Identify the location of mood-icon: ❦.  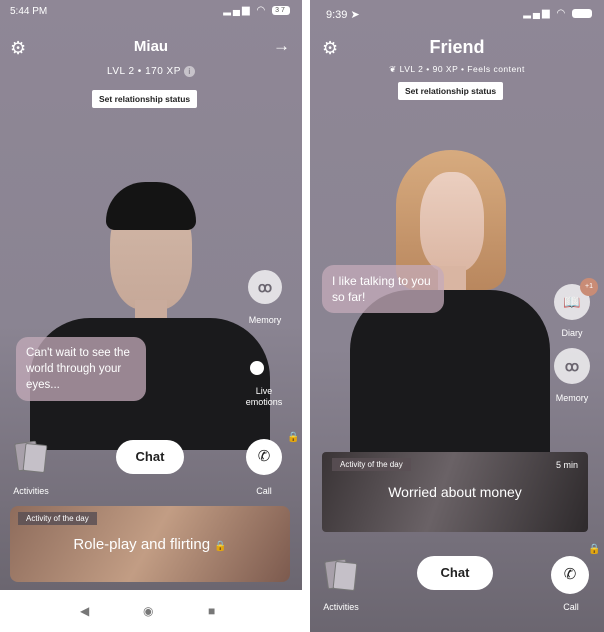
(393, 69).